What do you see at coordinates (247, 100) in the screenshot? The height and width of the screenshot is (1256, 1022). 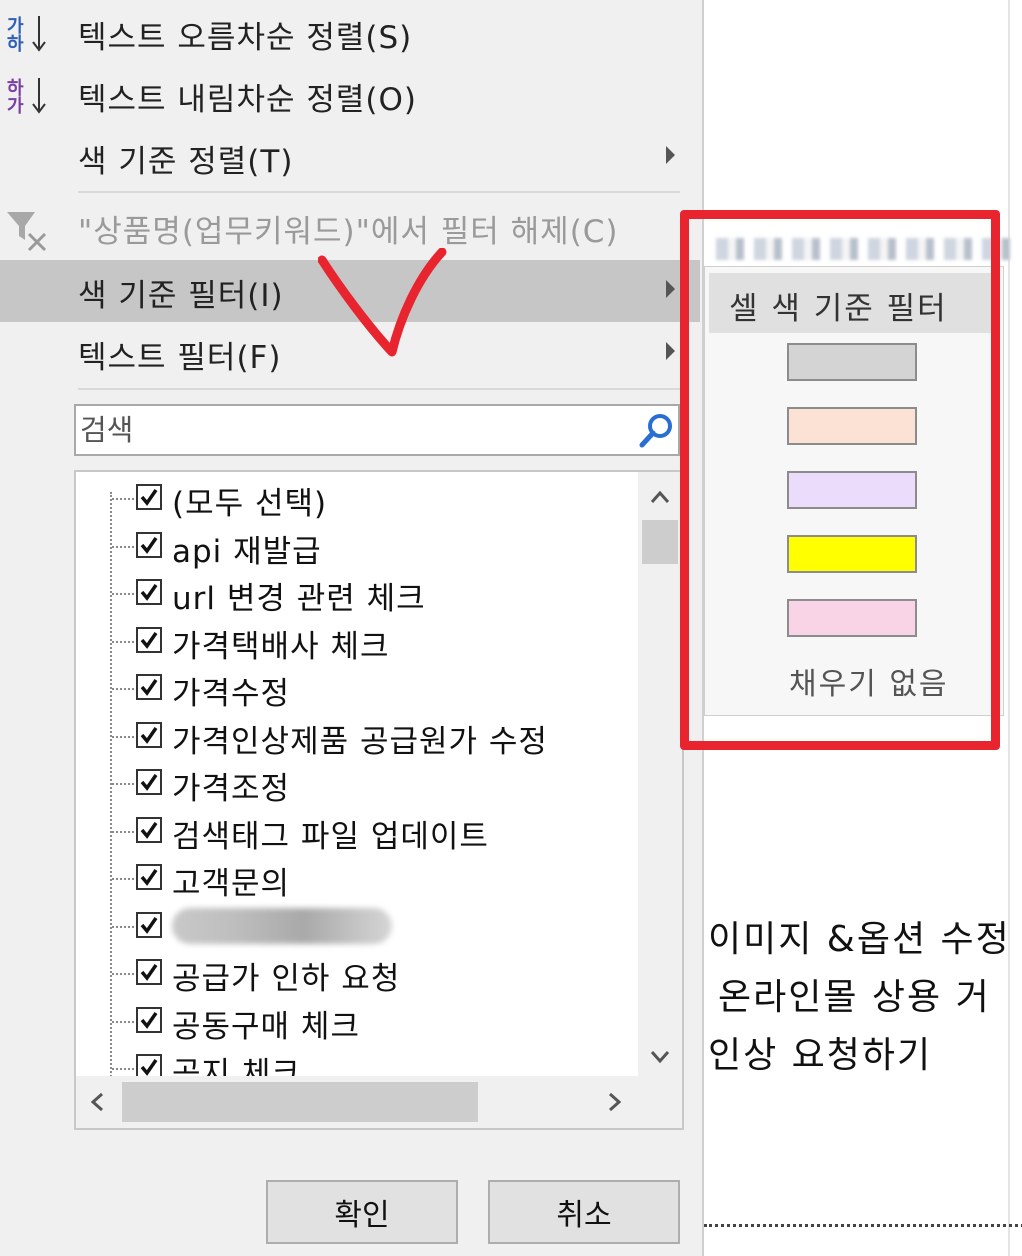 I see `menu-item-label: 텍스트 내림차순 정렬(O)` at bounding box center [247, 100].